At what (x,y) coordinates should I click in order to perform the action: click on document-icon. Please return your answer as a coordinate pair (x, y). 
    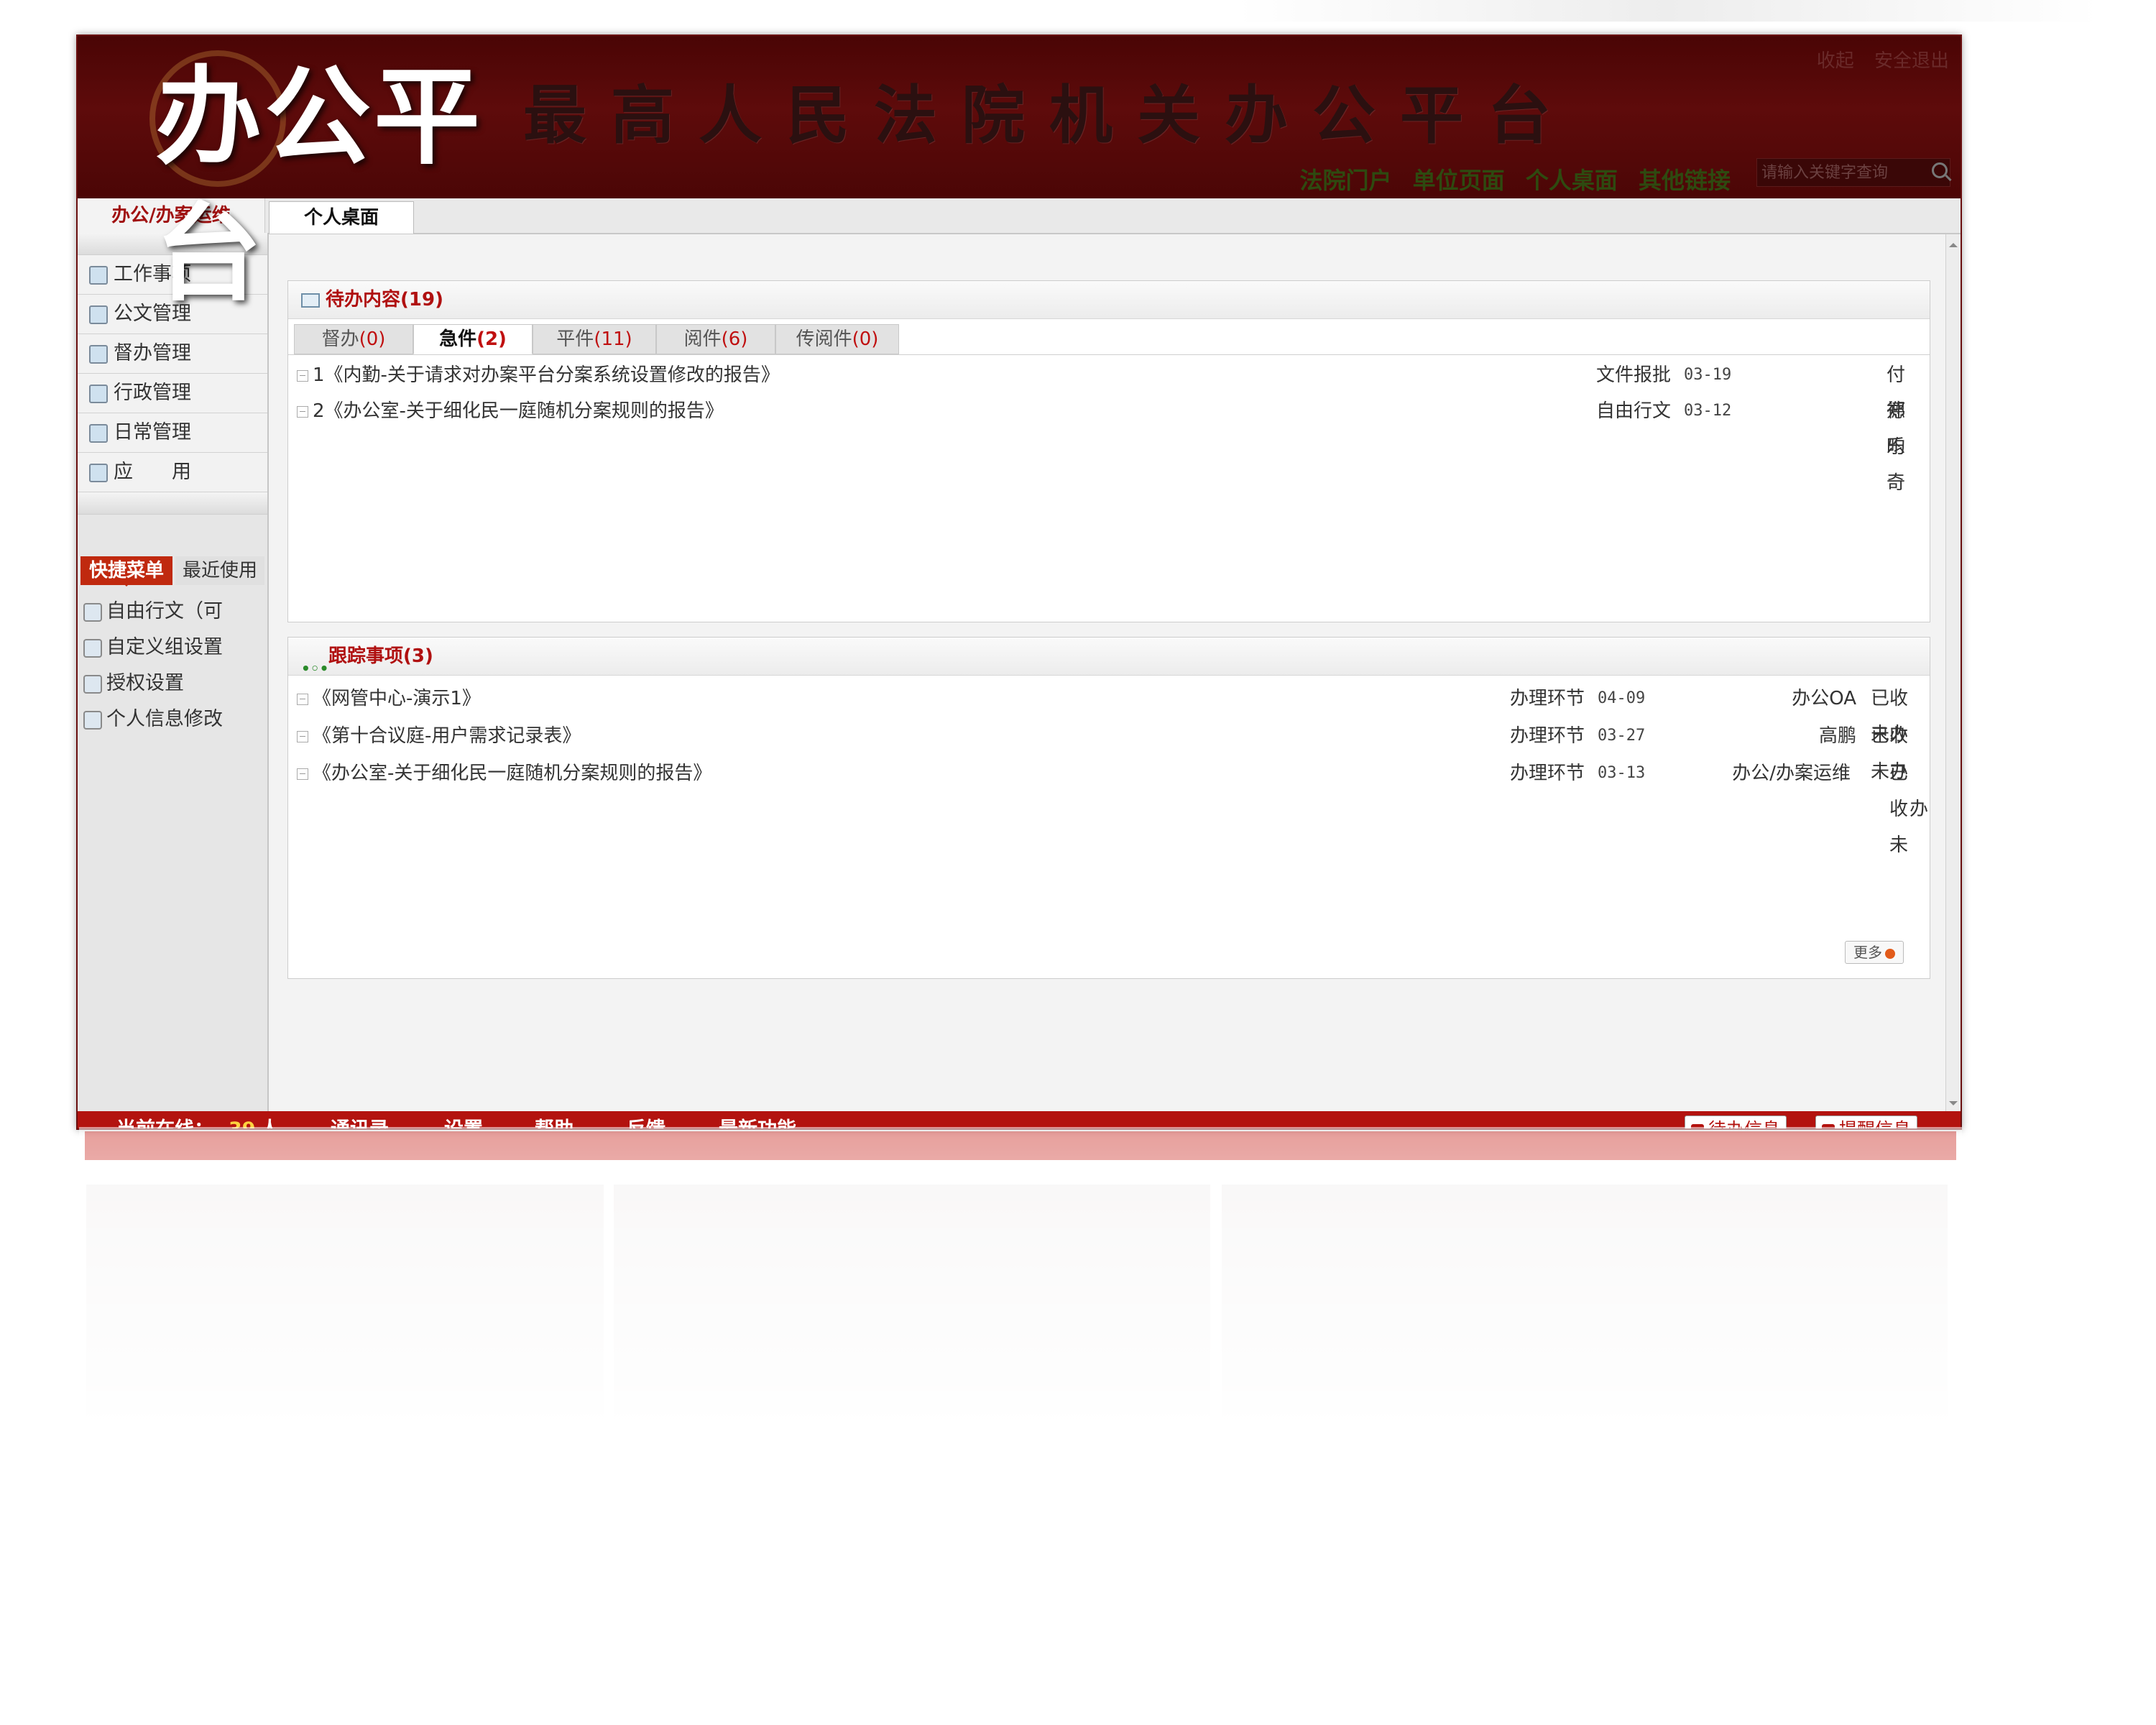
    Looking at the image, I should click on (98, 314).